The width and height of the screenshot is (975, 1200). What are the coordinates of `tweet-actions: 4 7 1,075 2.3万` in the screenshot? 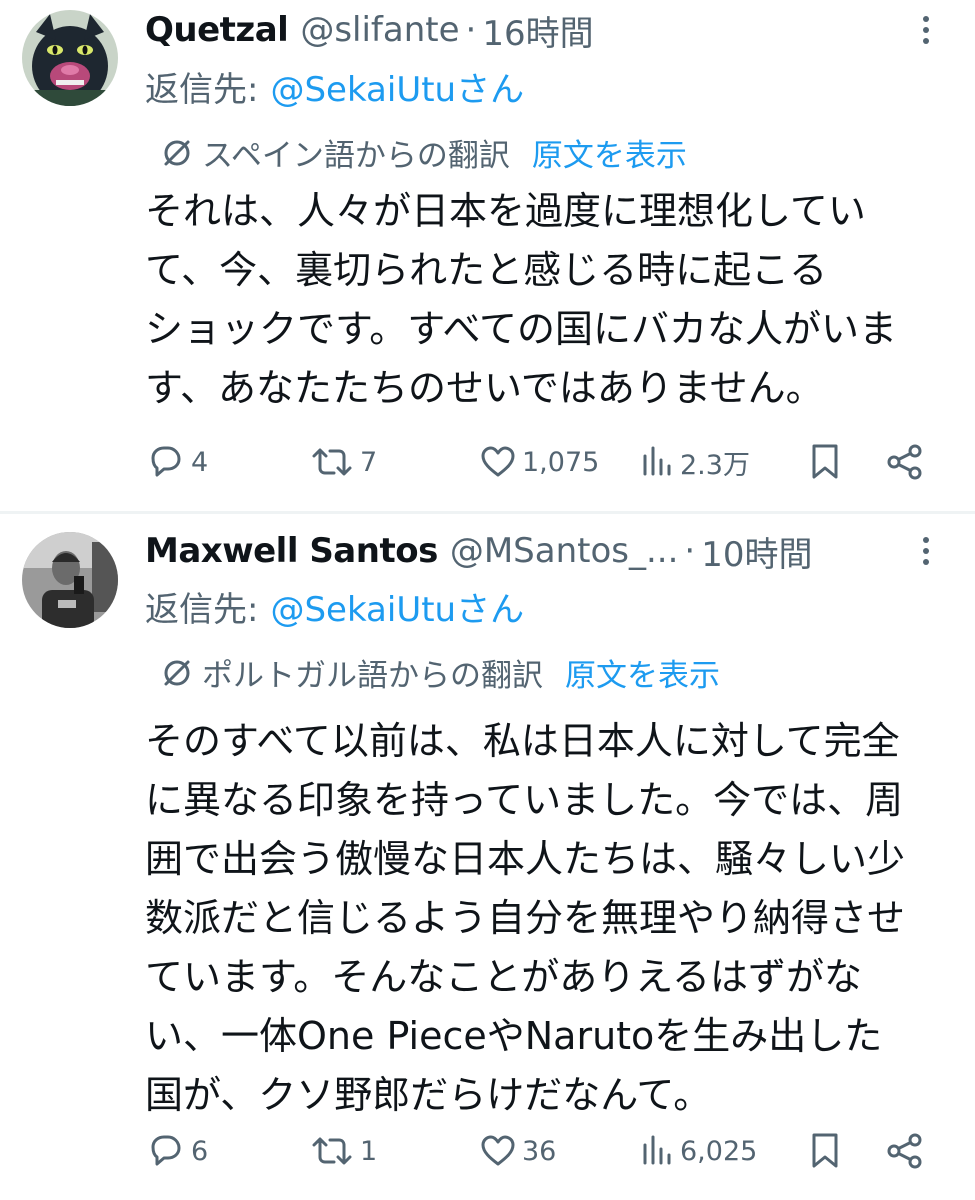 It's located at (545, 462).